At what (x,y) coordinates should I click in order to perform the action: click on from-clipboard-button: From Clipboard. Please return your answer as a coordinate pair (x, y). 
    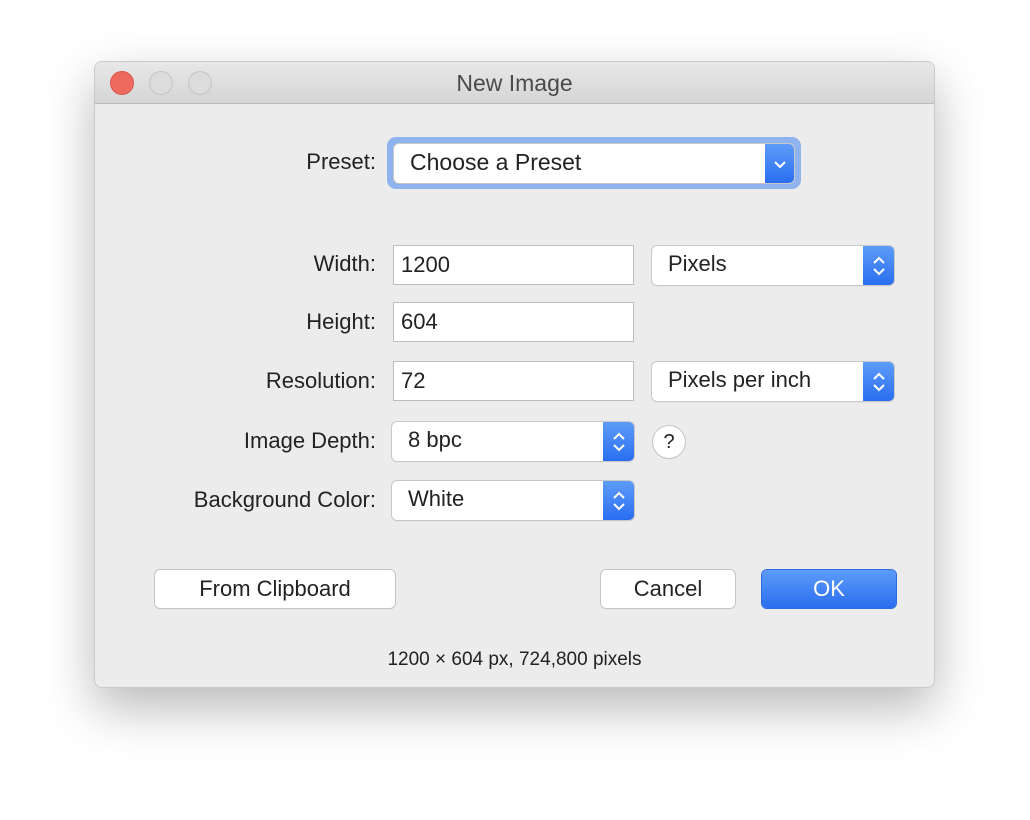
    Looking at the image, I should click on (275, 589).